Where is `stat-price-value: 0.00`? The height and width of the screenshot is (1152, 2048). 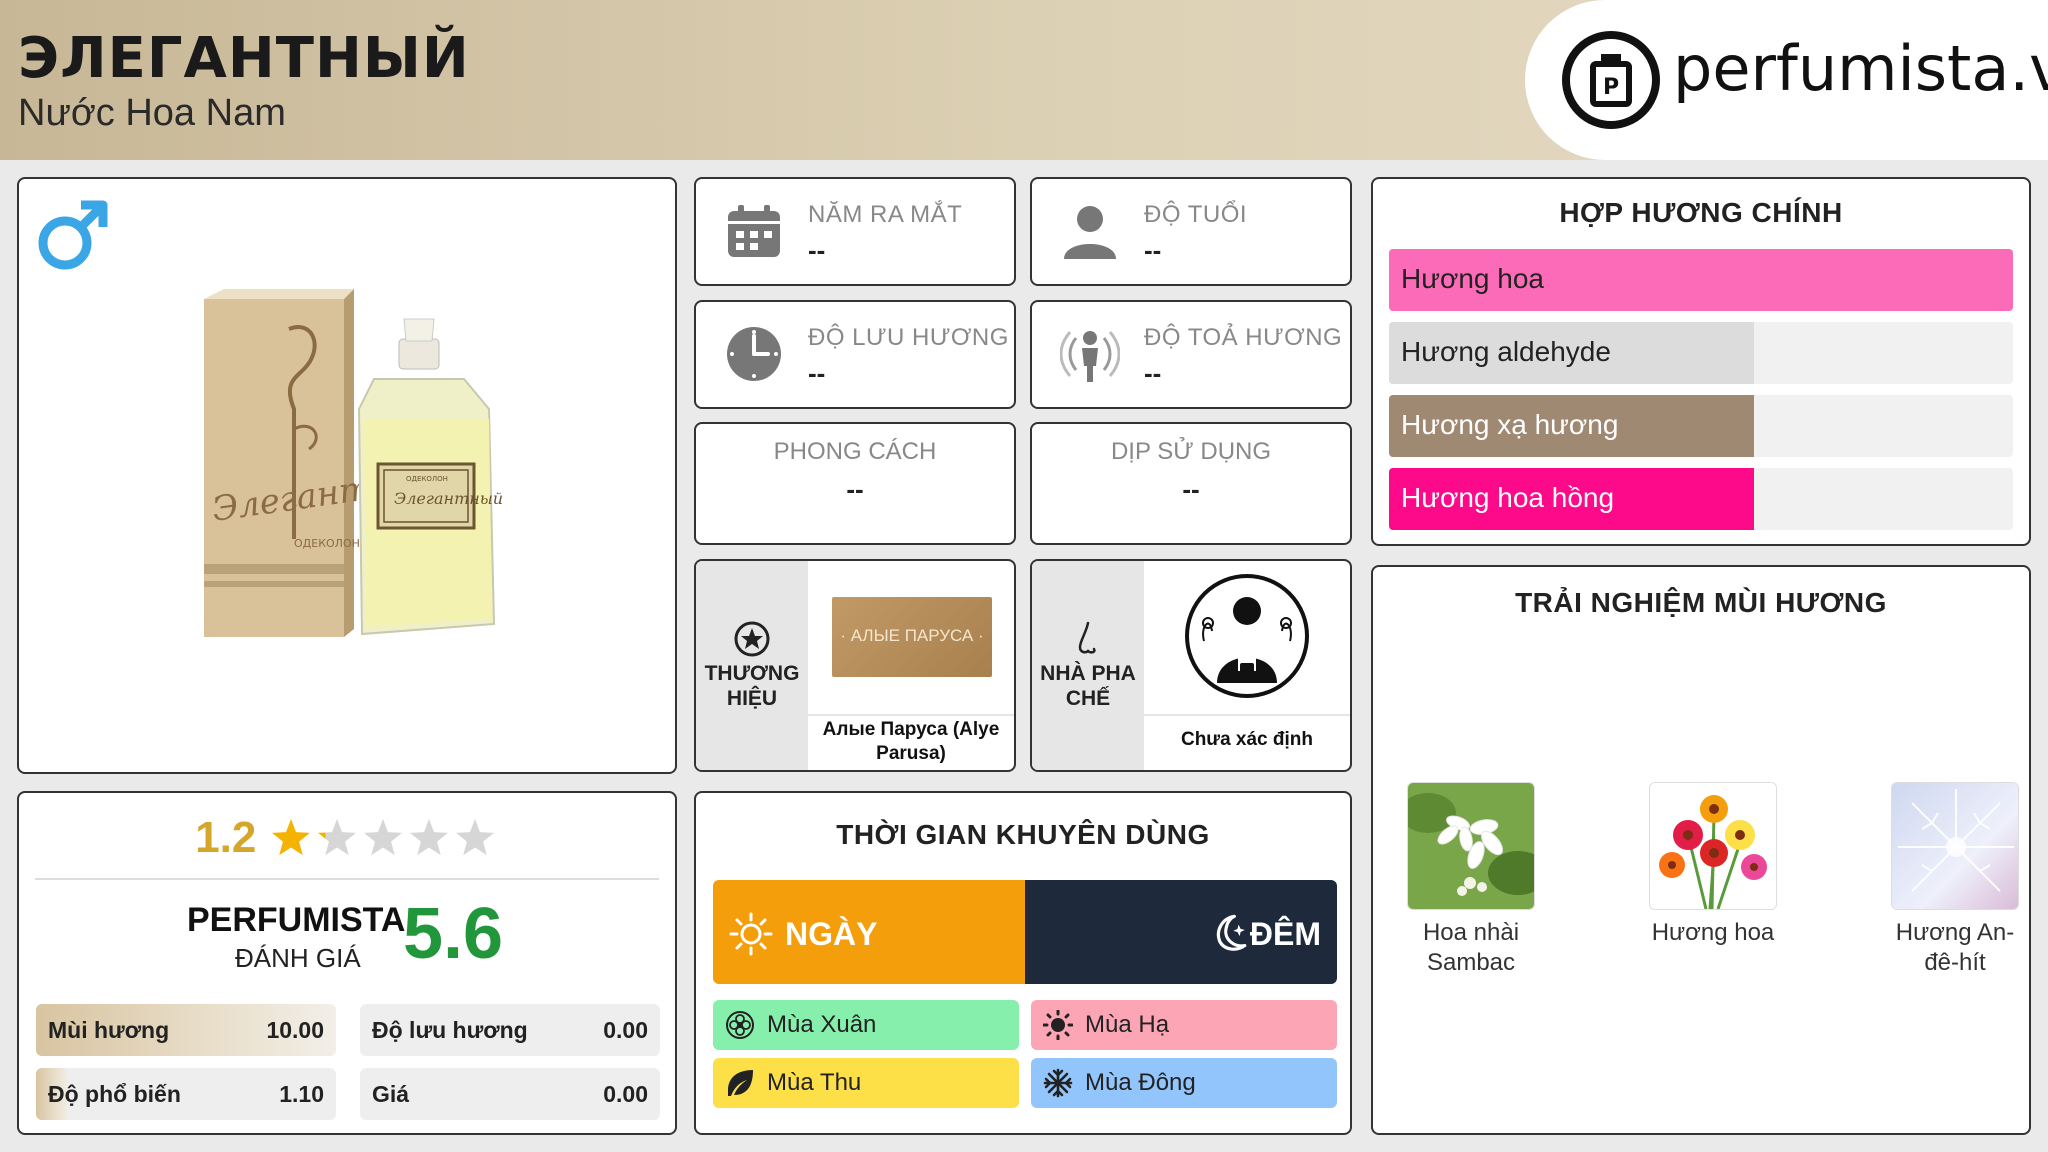
stat-price-value: 0.00 is located at coordinates (625, 1094).